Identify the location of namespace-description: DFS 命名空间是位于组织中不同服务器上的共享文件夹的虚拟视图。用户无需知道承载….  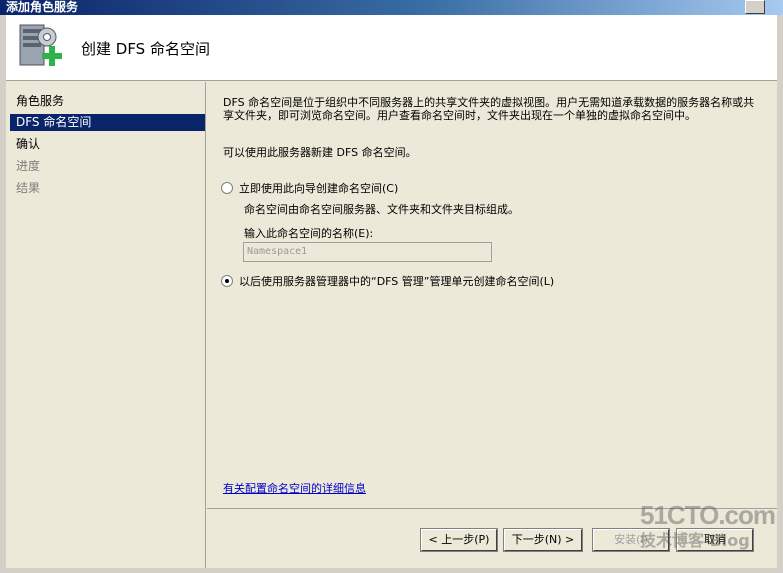
(489, 109).